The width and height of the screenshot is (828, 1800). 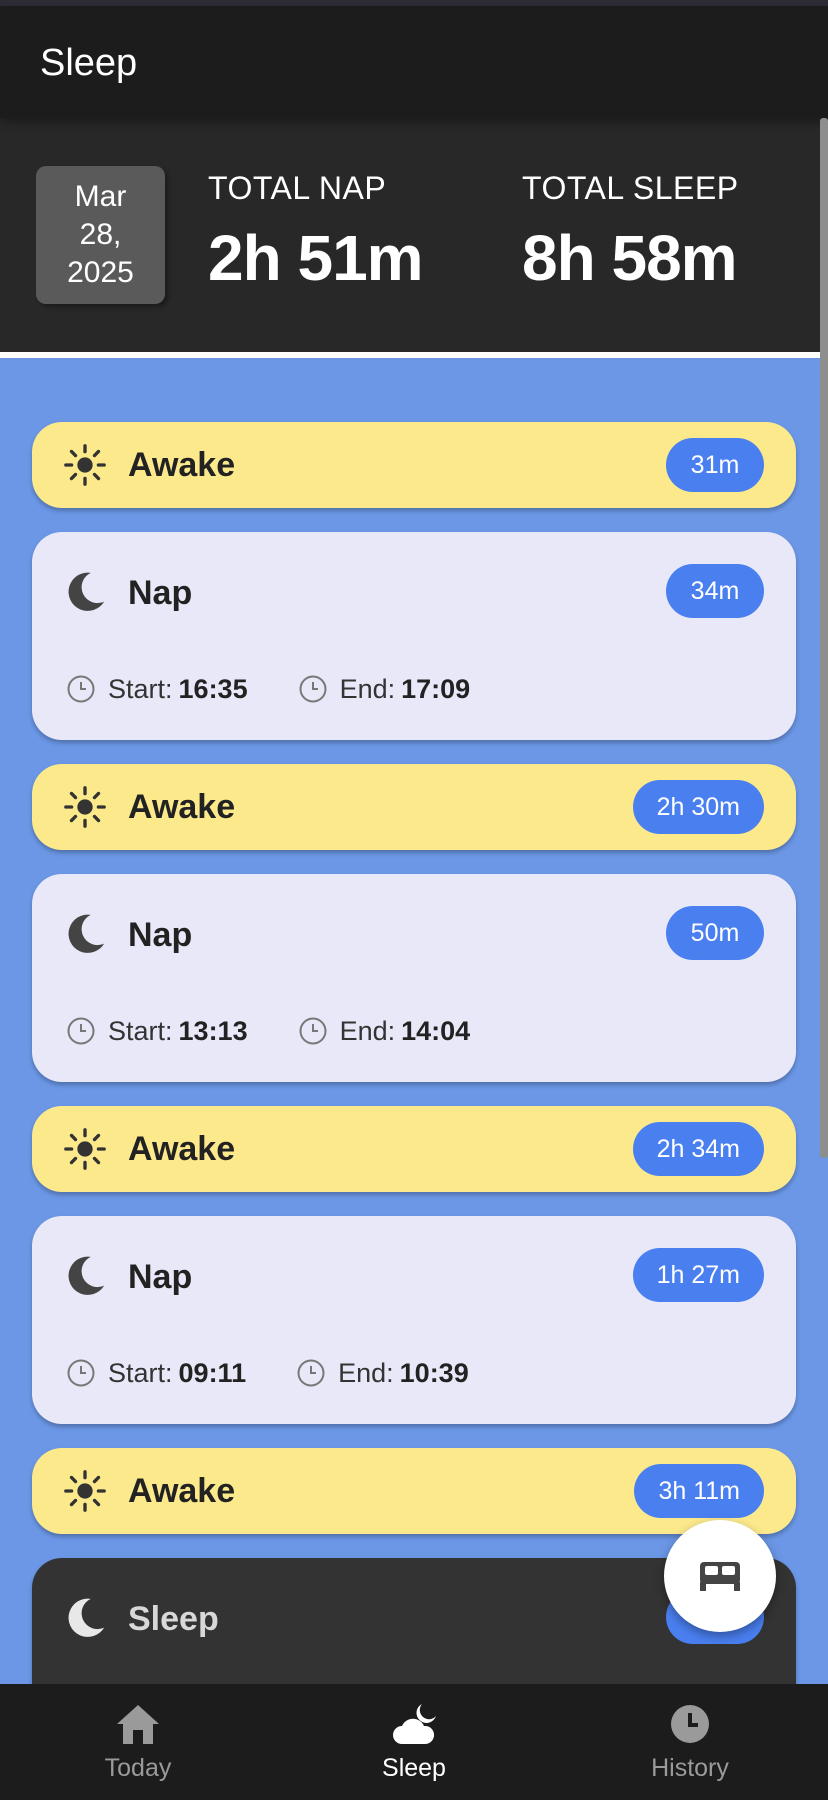 I want to click on app-bar: Sleep, so click(x=414, y=62).